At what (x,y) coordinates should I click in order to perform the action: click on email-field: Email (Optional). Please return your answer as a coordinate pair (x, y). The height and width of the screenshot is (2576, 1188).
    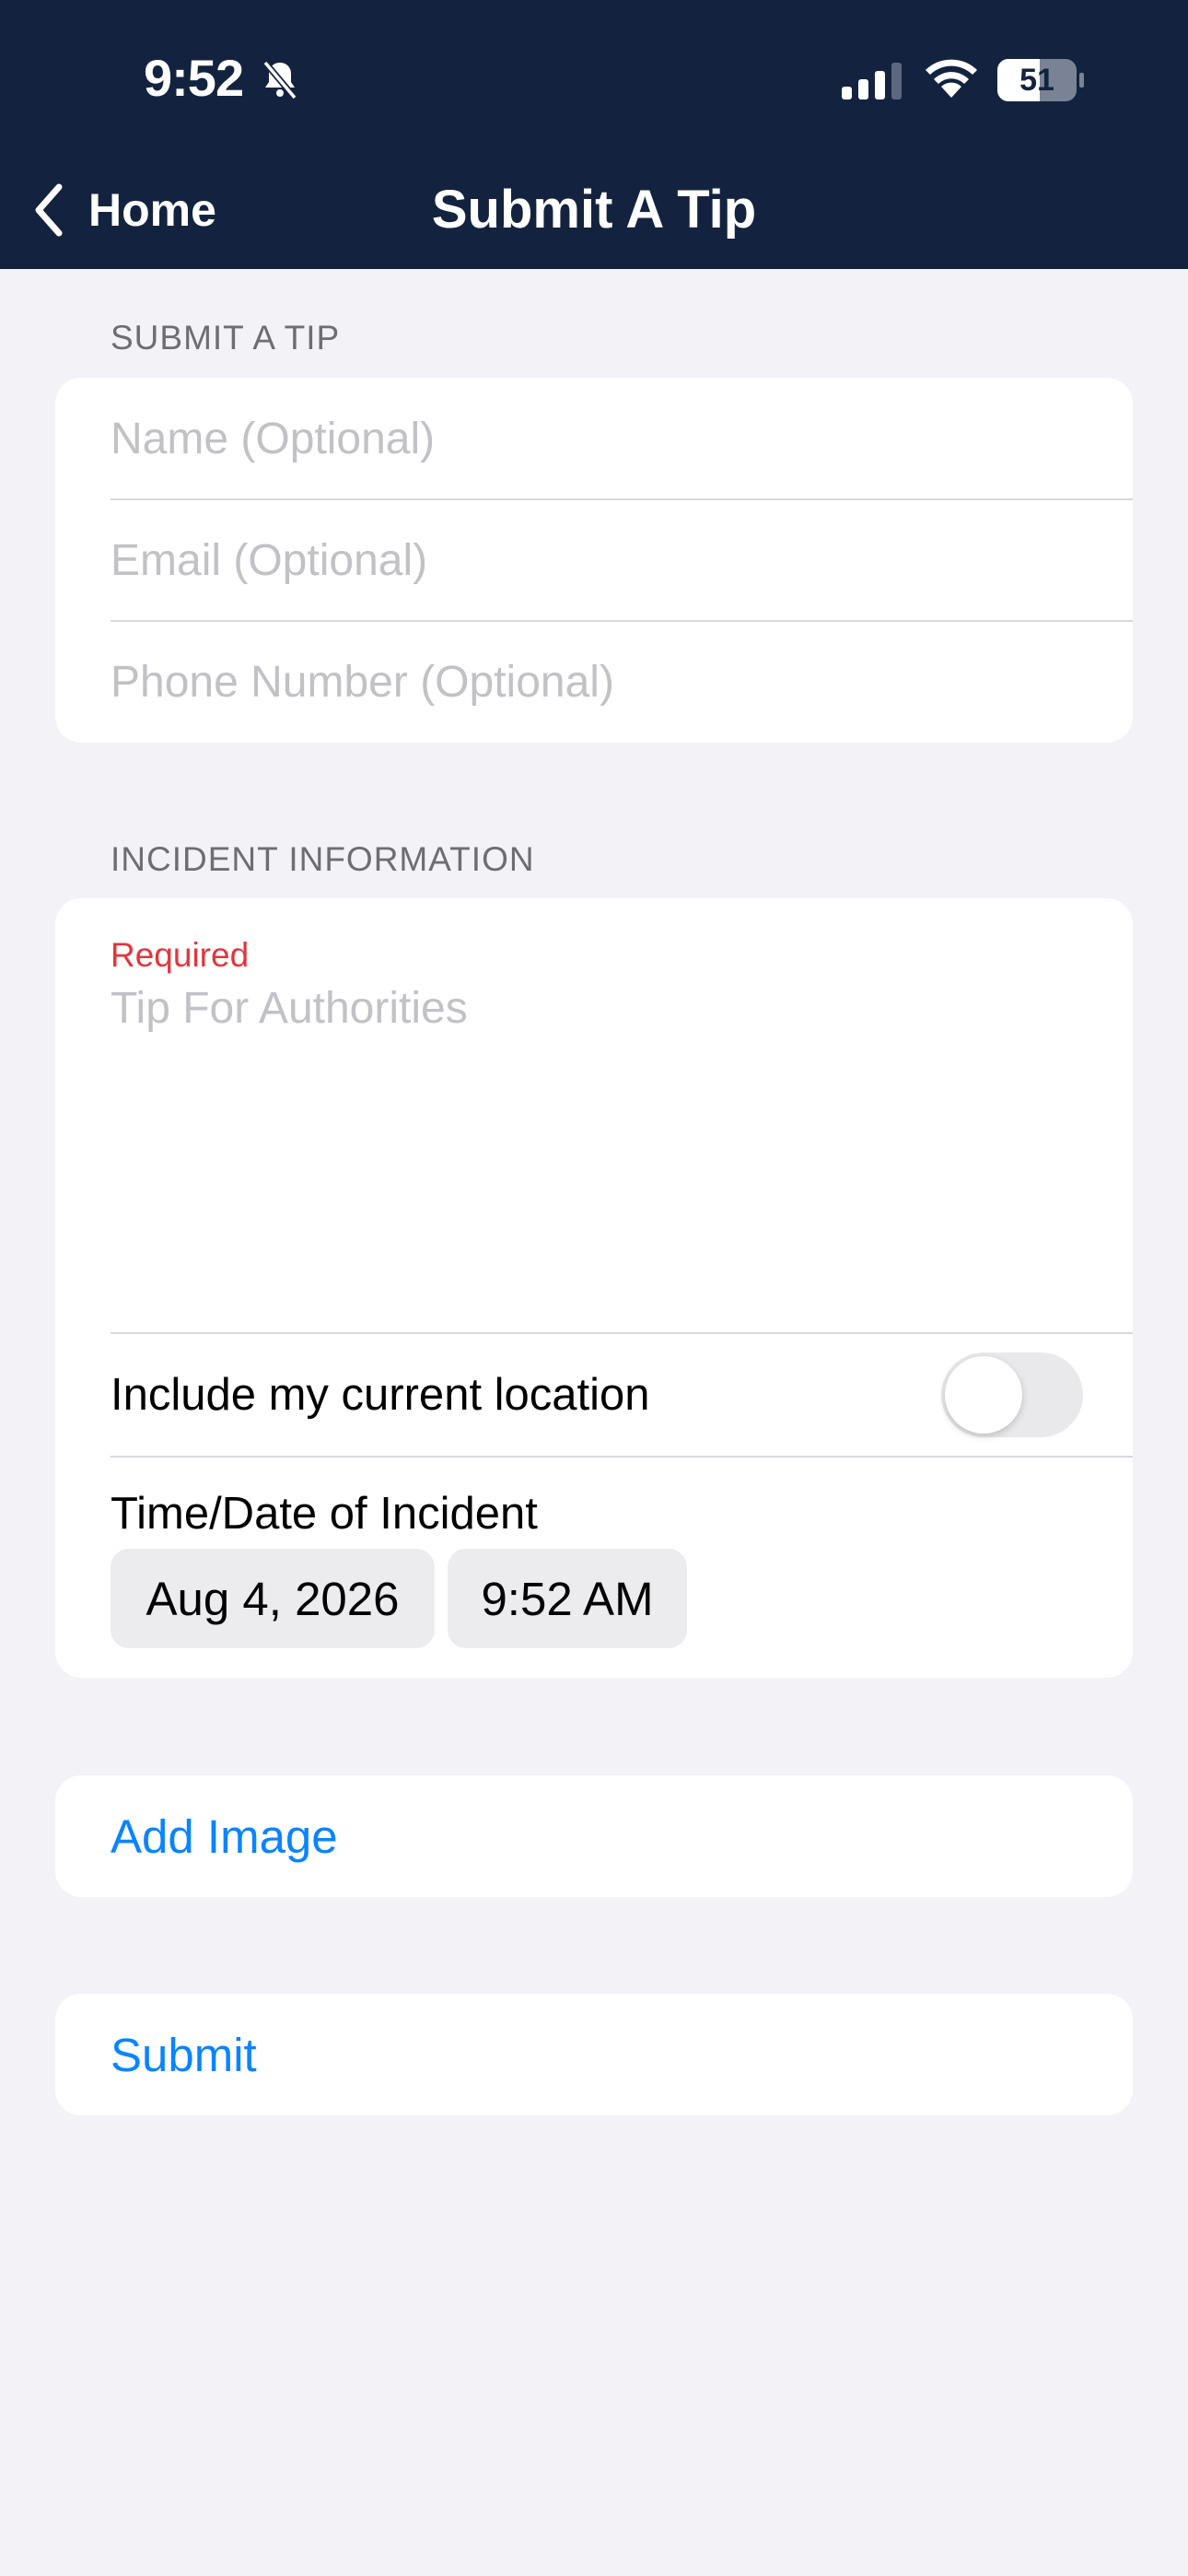
    Looking at the image, I should click on (622, 560).